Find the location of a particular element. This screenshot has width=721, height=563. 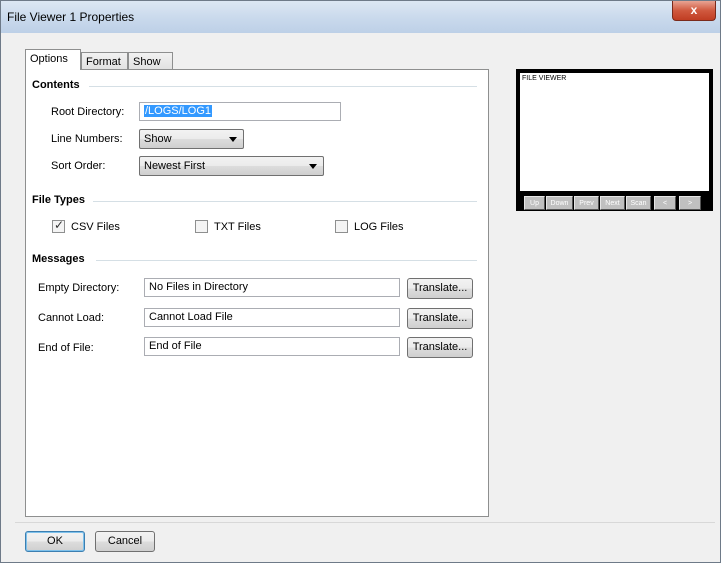

sort-order-value: Newest First is located at coordinates (175, 166).